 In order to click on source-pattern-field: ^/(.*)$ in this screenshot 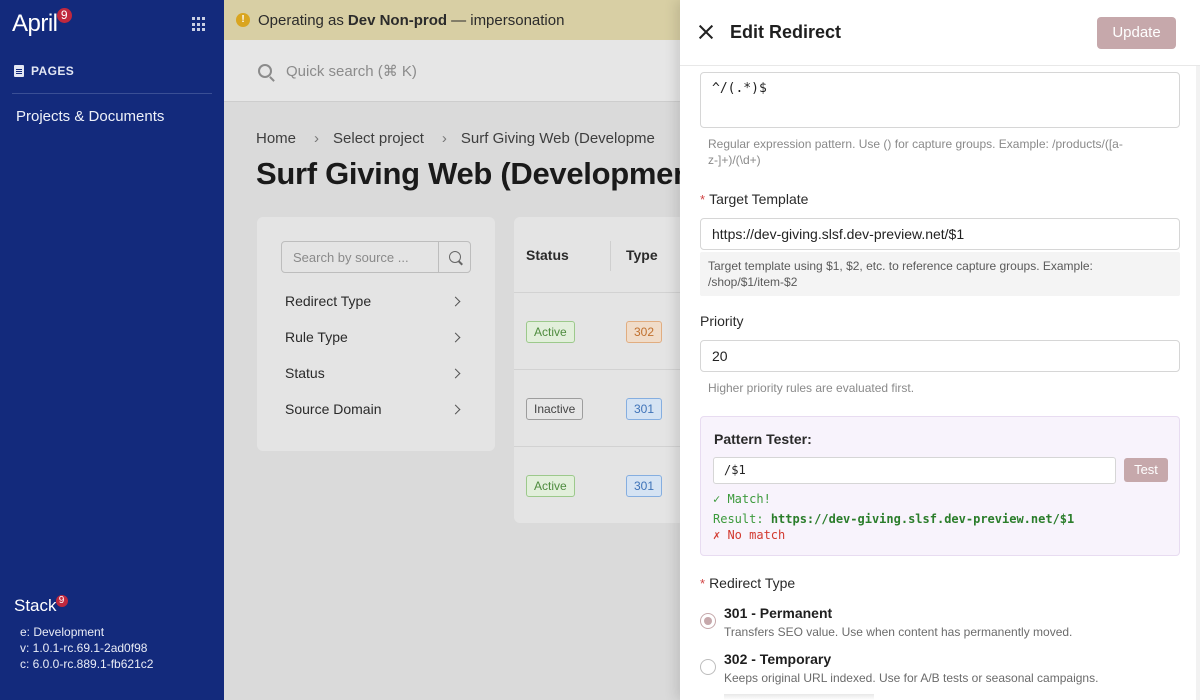, I will do `click(940, 100)`.